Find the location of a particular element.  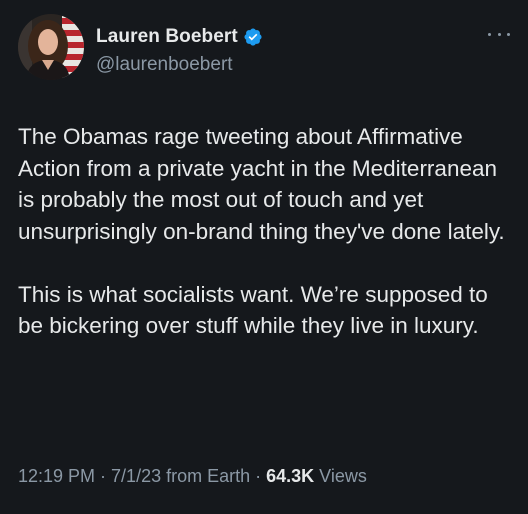

tweet-date: 7/1/23 is located at coordinates (136, 476).